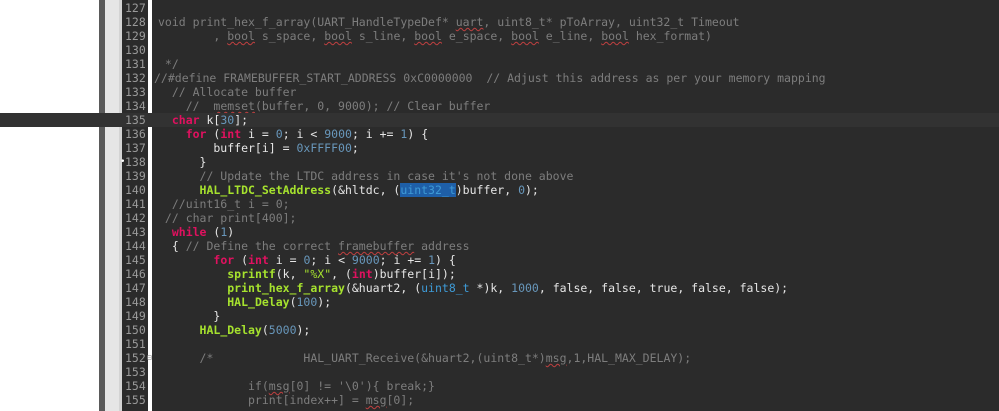 The width and height of the screenshot is (999, 411). What do you see at coordinates (135, 78) in the screenshot?
I see `line-number: 132` at bounding box center [135, 78].